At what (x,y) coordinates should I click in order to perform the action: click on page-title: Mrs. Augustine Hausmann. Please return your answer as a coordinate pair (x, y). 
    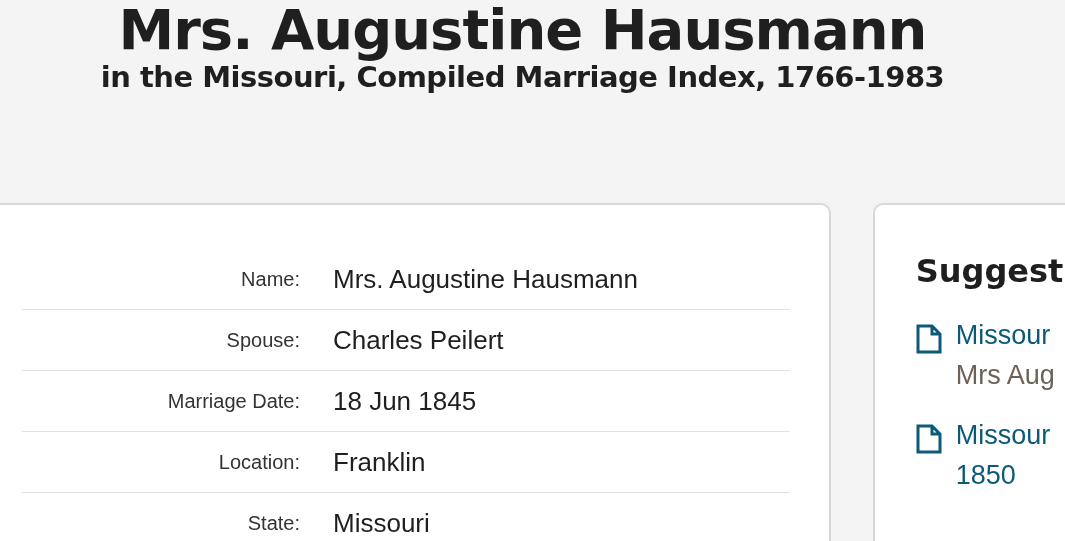
    Looking at the image, I should click on (522, 30).